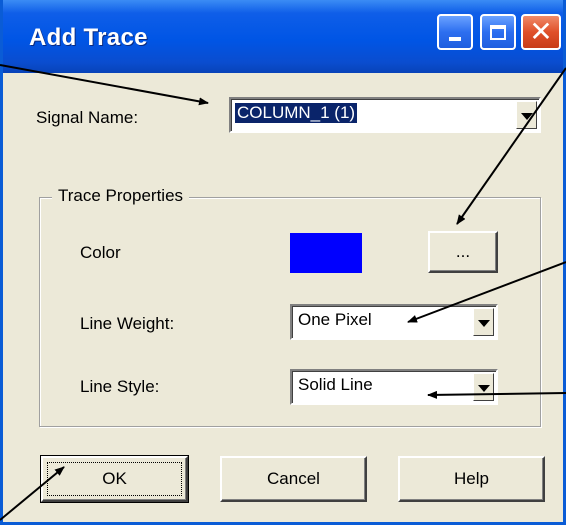  I want to click on close-button: ✕, so click(541, 32).